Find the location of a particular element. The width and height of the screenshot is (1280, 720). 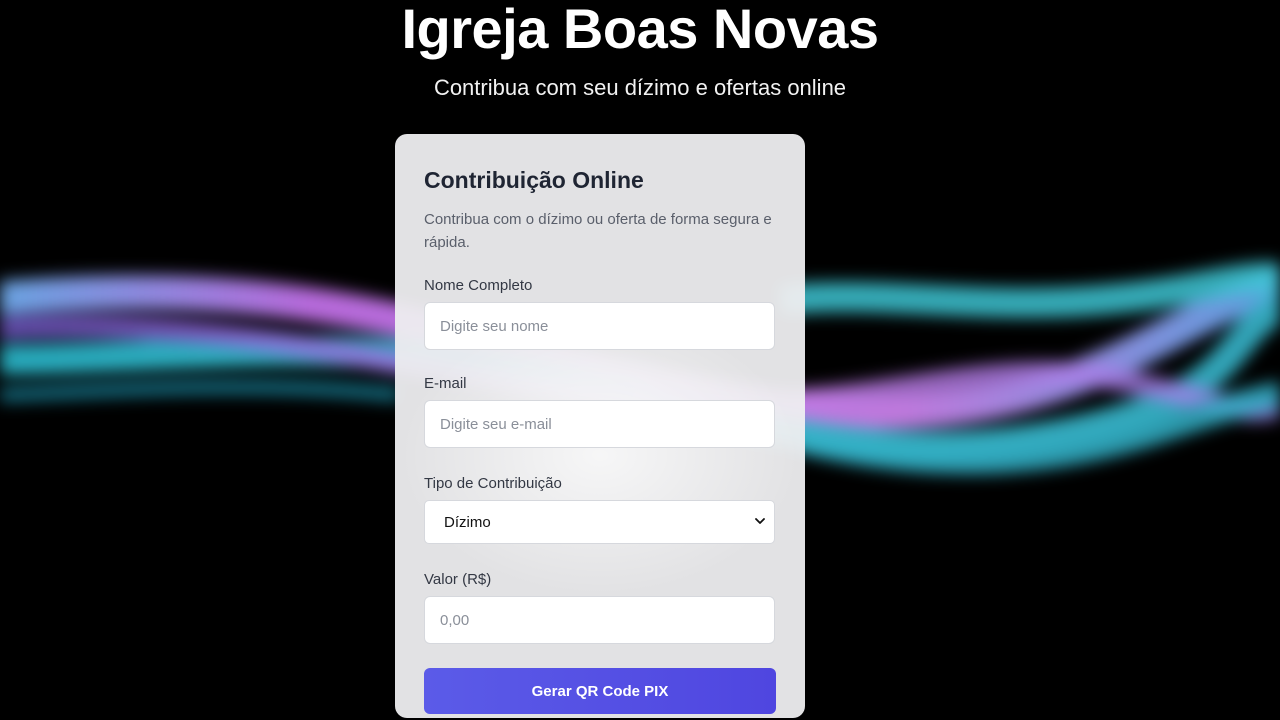

name-label: Nome Completo is located at coordinates (478, 285).